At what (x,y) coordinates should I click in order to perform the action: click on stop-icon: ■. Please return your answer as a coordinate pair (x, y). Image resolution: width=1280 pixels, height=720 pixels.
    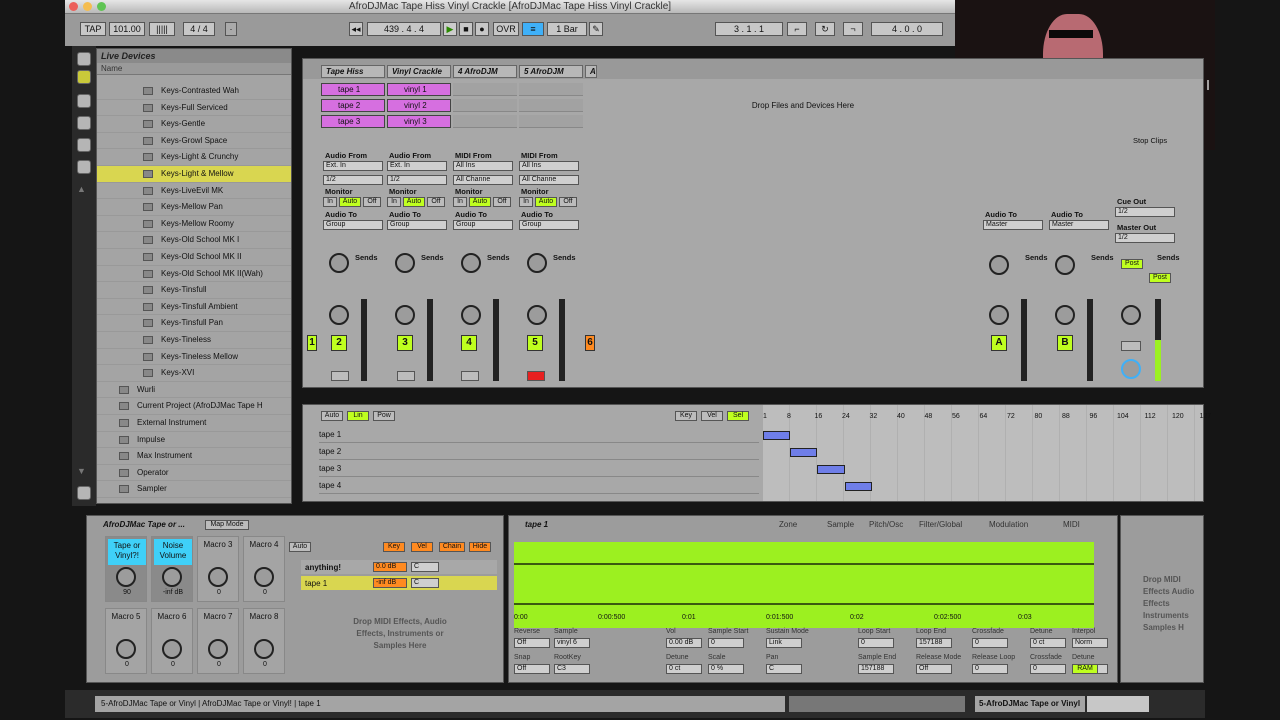
    Looking at the image, I should click on (466, 29).